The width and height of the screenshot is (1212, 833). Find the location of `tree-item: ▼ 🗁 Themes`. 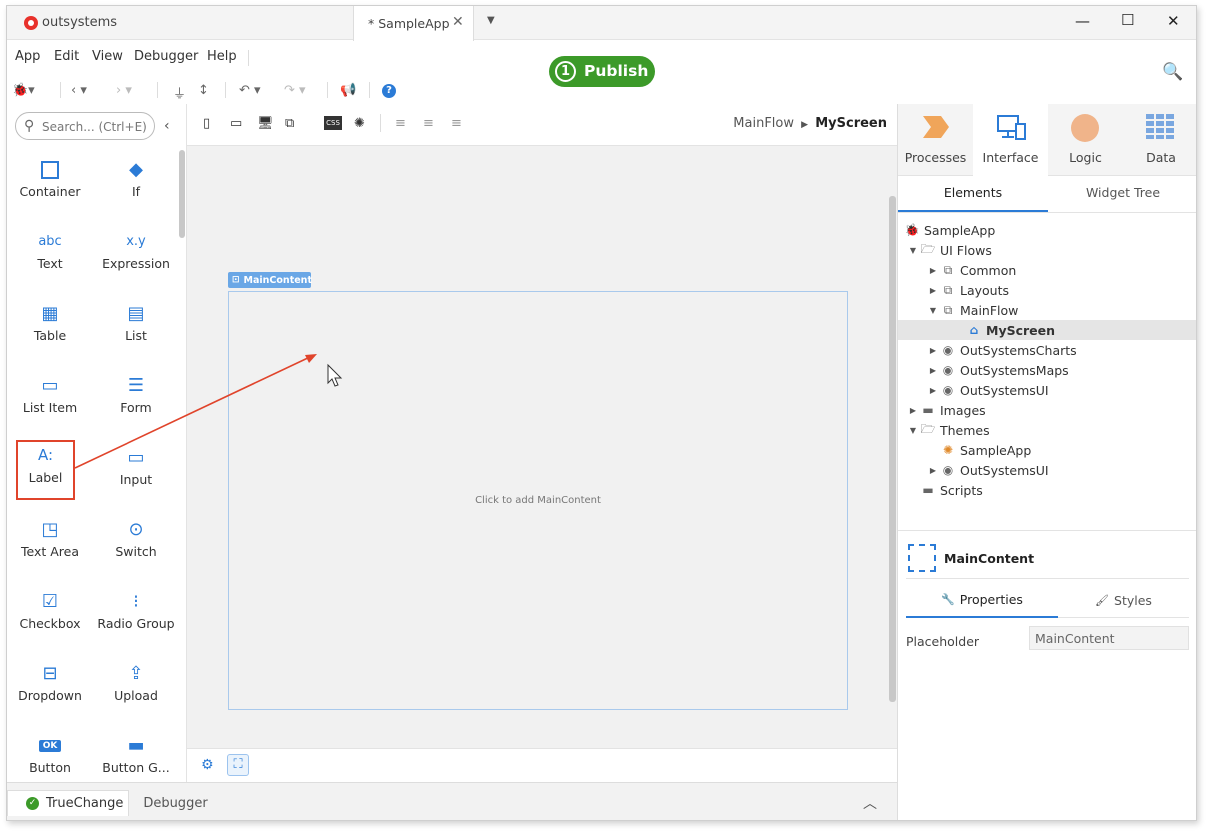

tree-item: ▼ 🗁 Themes is located at coordinates (1049, 430).